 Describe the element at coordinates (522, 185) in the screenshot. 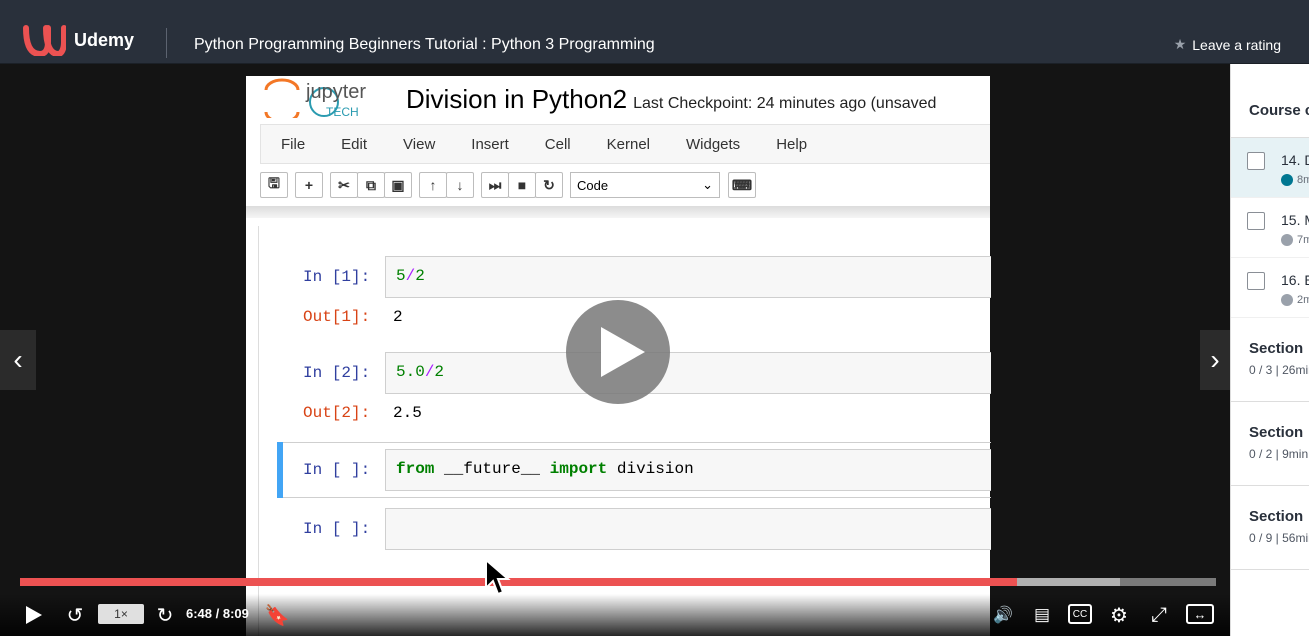

I see `stop-icon: ■` at that location.